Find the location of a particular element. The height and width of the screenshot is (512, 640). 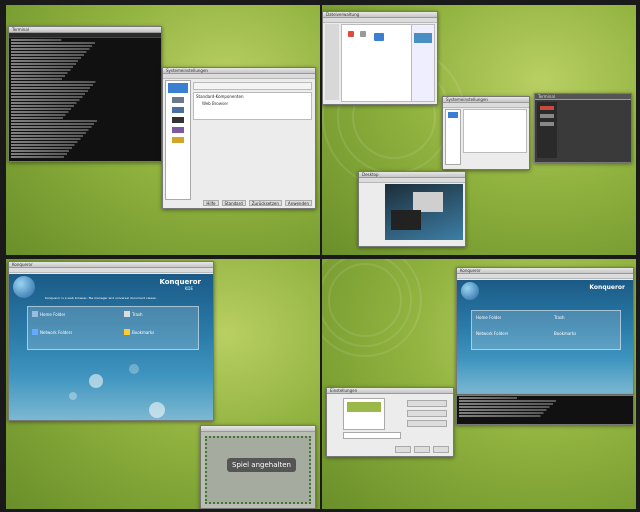

file-manager-window: Dateiverwaltung is located at coordinates (380, 58).